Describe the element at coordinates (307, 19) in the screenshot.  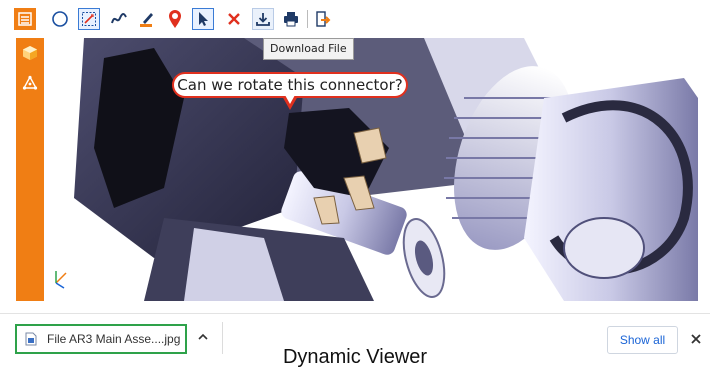
I see `toolbar-divider` at that location.